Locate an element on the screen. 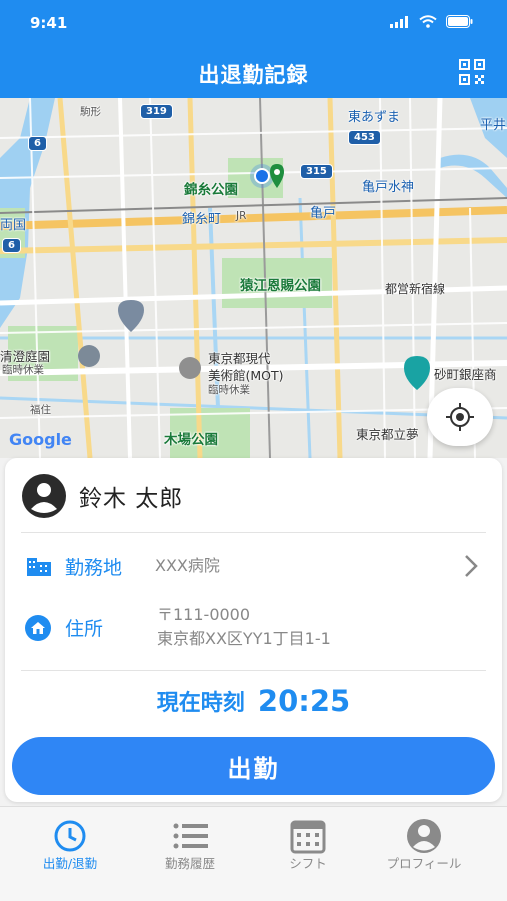 This screenshot has width=507, height=901. page-title: 出退勤記録 is located at coordinates (253, 75).